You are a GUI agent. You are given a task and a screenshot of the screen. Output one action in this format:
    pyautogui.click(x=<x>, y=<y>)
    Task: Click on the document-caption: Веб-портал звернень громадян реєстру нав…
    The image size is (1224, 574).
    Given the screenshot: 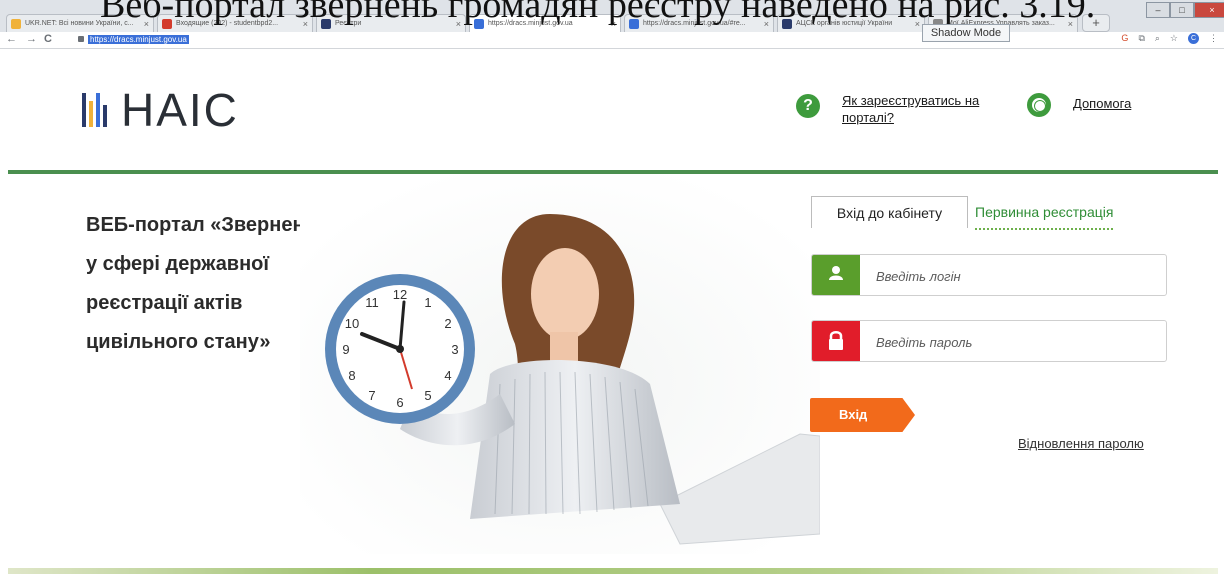 What is the action you would take?
    pyautogui.click(x=598, y=13)
    